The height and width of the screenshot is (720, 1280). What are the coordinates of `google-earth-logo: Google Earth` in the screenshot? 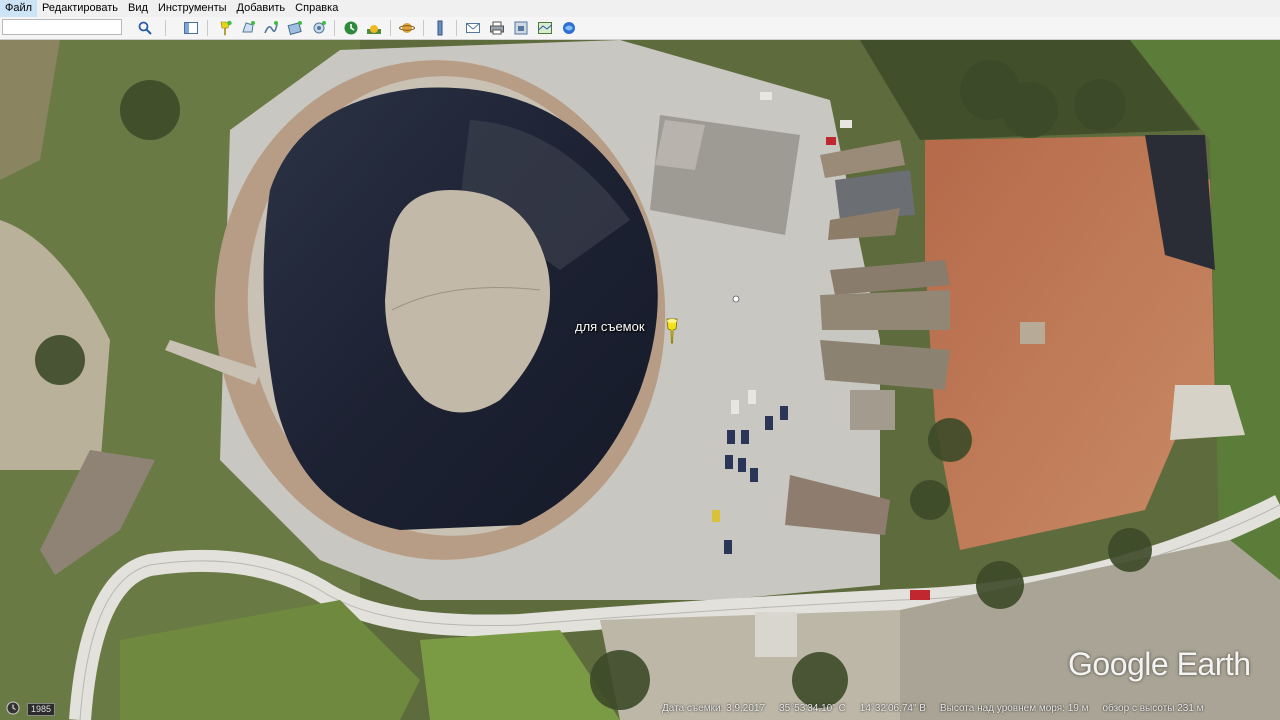 It's located at (1159, 664).